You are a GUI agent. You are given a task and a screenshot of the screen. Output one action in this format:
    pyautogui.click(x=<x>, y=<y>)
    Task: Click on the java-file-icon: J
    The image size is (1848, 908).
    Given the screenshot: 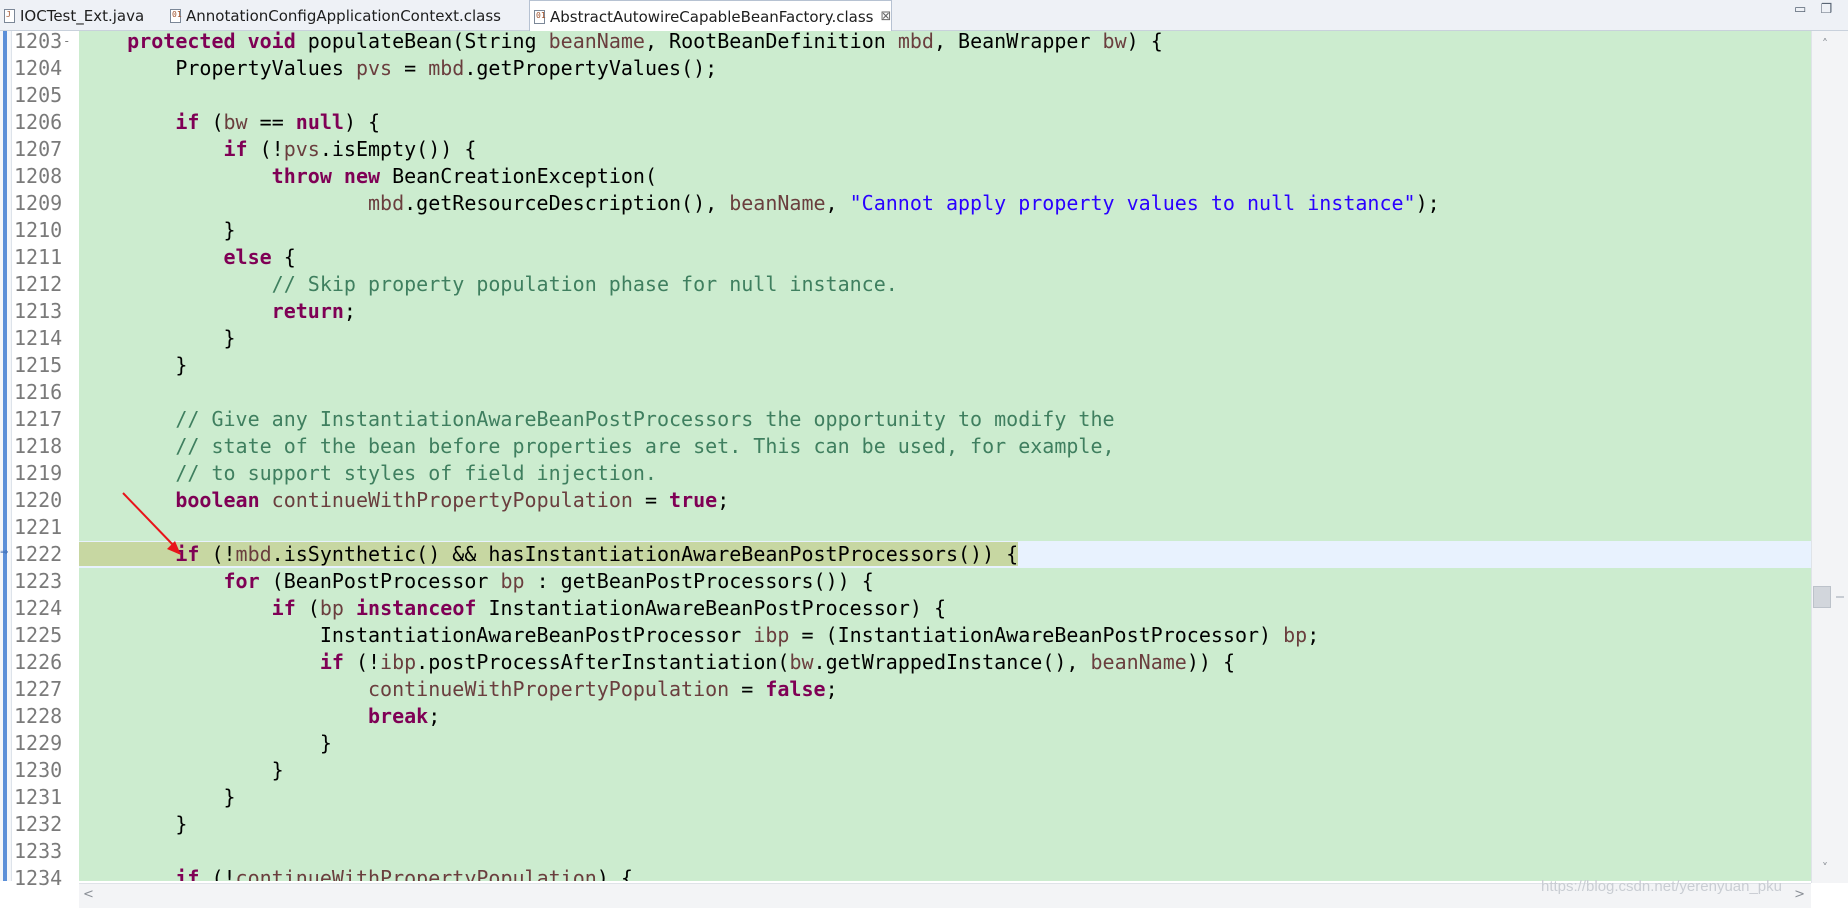 What is the action you would take?
    pyautogui.click(x=9, y=15)
    